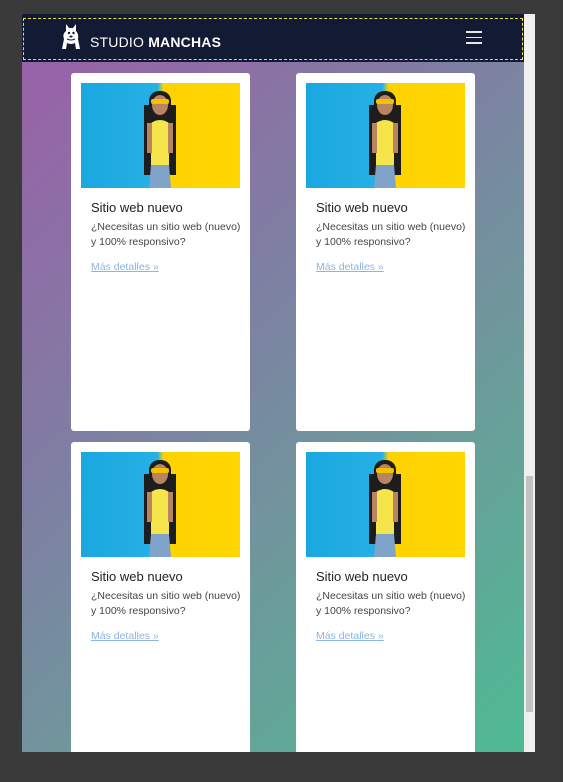 The image size is (563, 782). I want to click on dog-logo-icon, so click(71, 36).